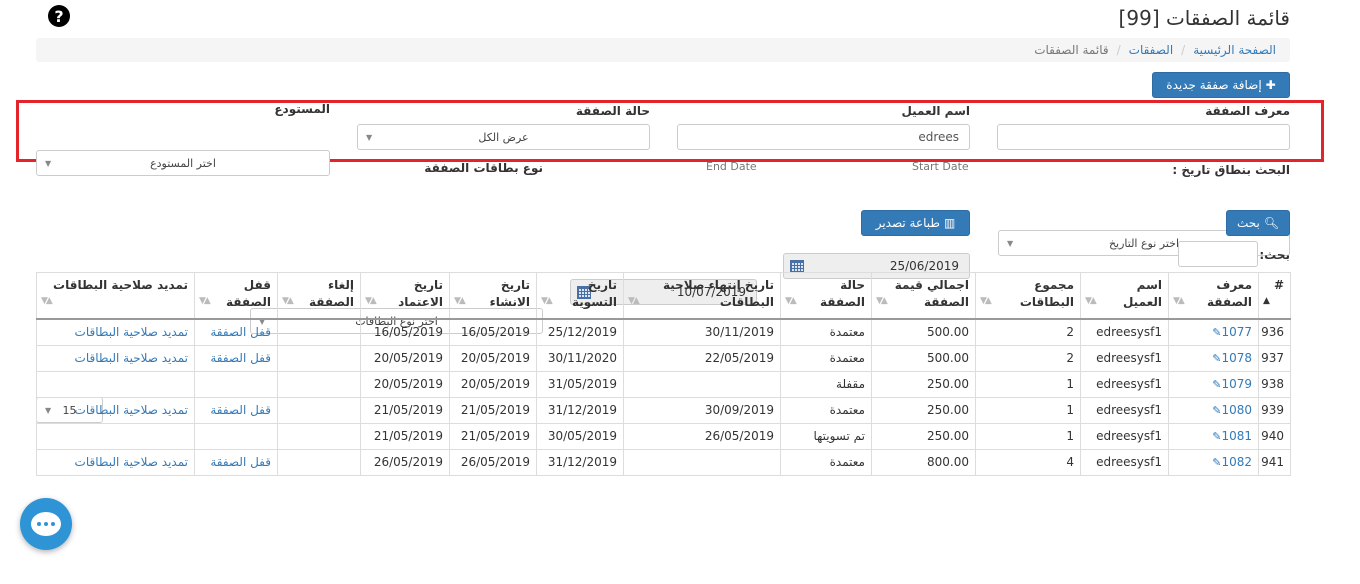 Image resolution: width=1360 pixels, height=584 pixels. I want to click on print-export-button: ▥ طباعة تصدير, so click(915, 223).